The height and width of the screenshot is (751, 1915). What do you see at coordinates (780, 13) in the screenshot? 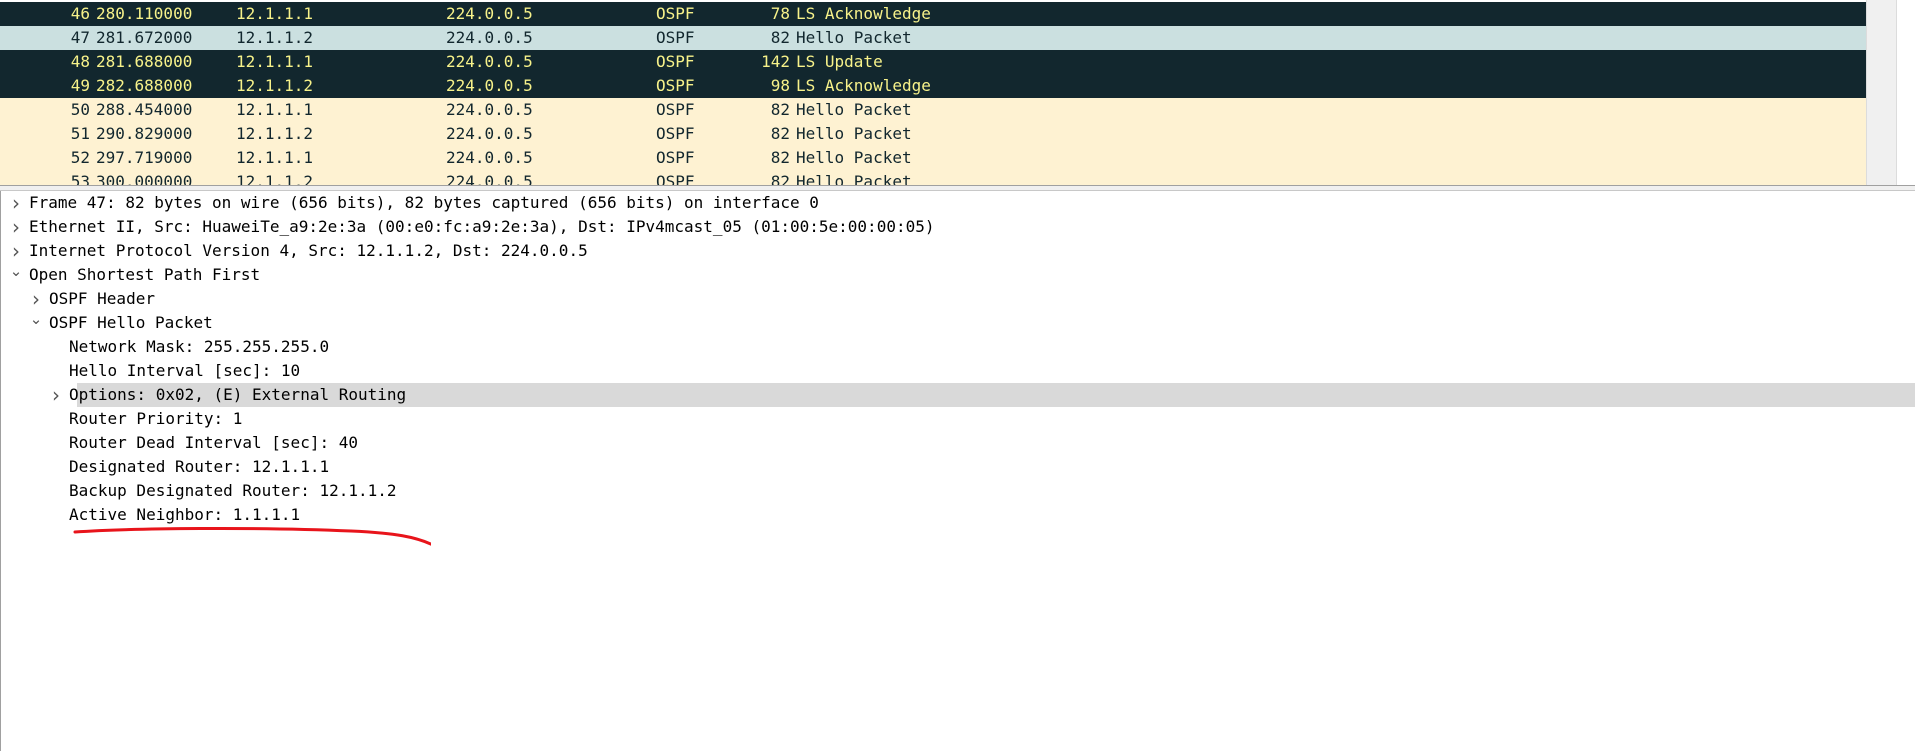
I see `packet-length: 78` at bounding box center [780, 13].